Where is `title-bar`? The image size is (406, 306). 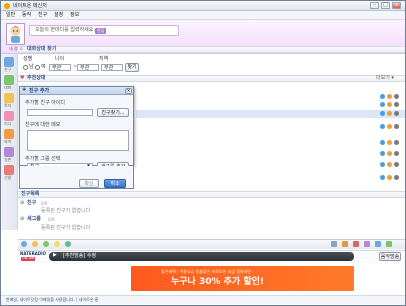
title-bar is located at coordinates (203, 6).